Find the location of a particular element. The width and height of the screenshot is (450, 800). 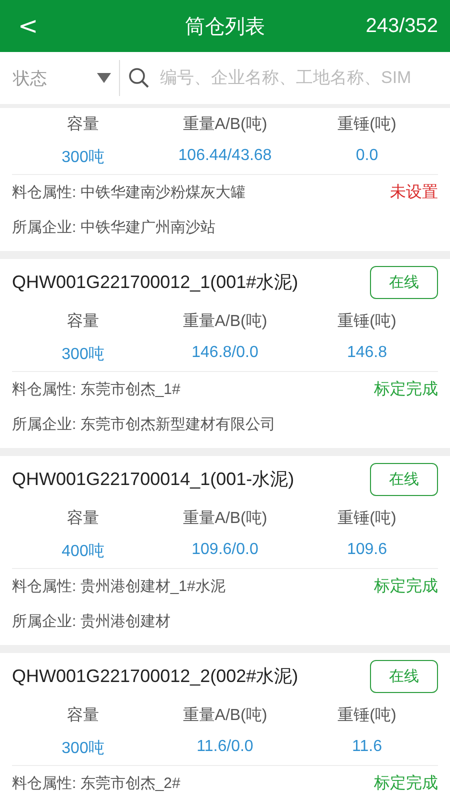

stat-value: 146.8/0.0 is located at coordinates (225, 353).